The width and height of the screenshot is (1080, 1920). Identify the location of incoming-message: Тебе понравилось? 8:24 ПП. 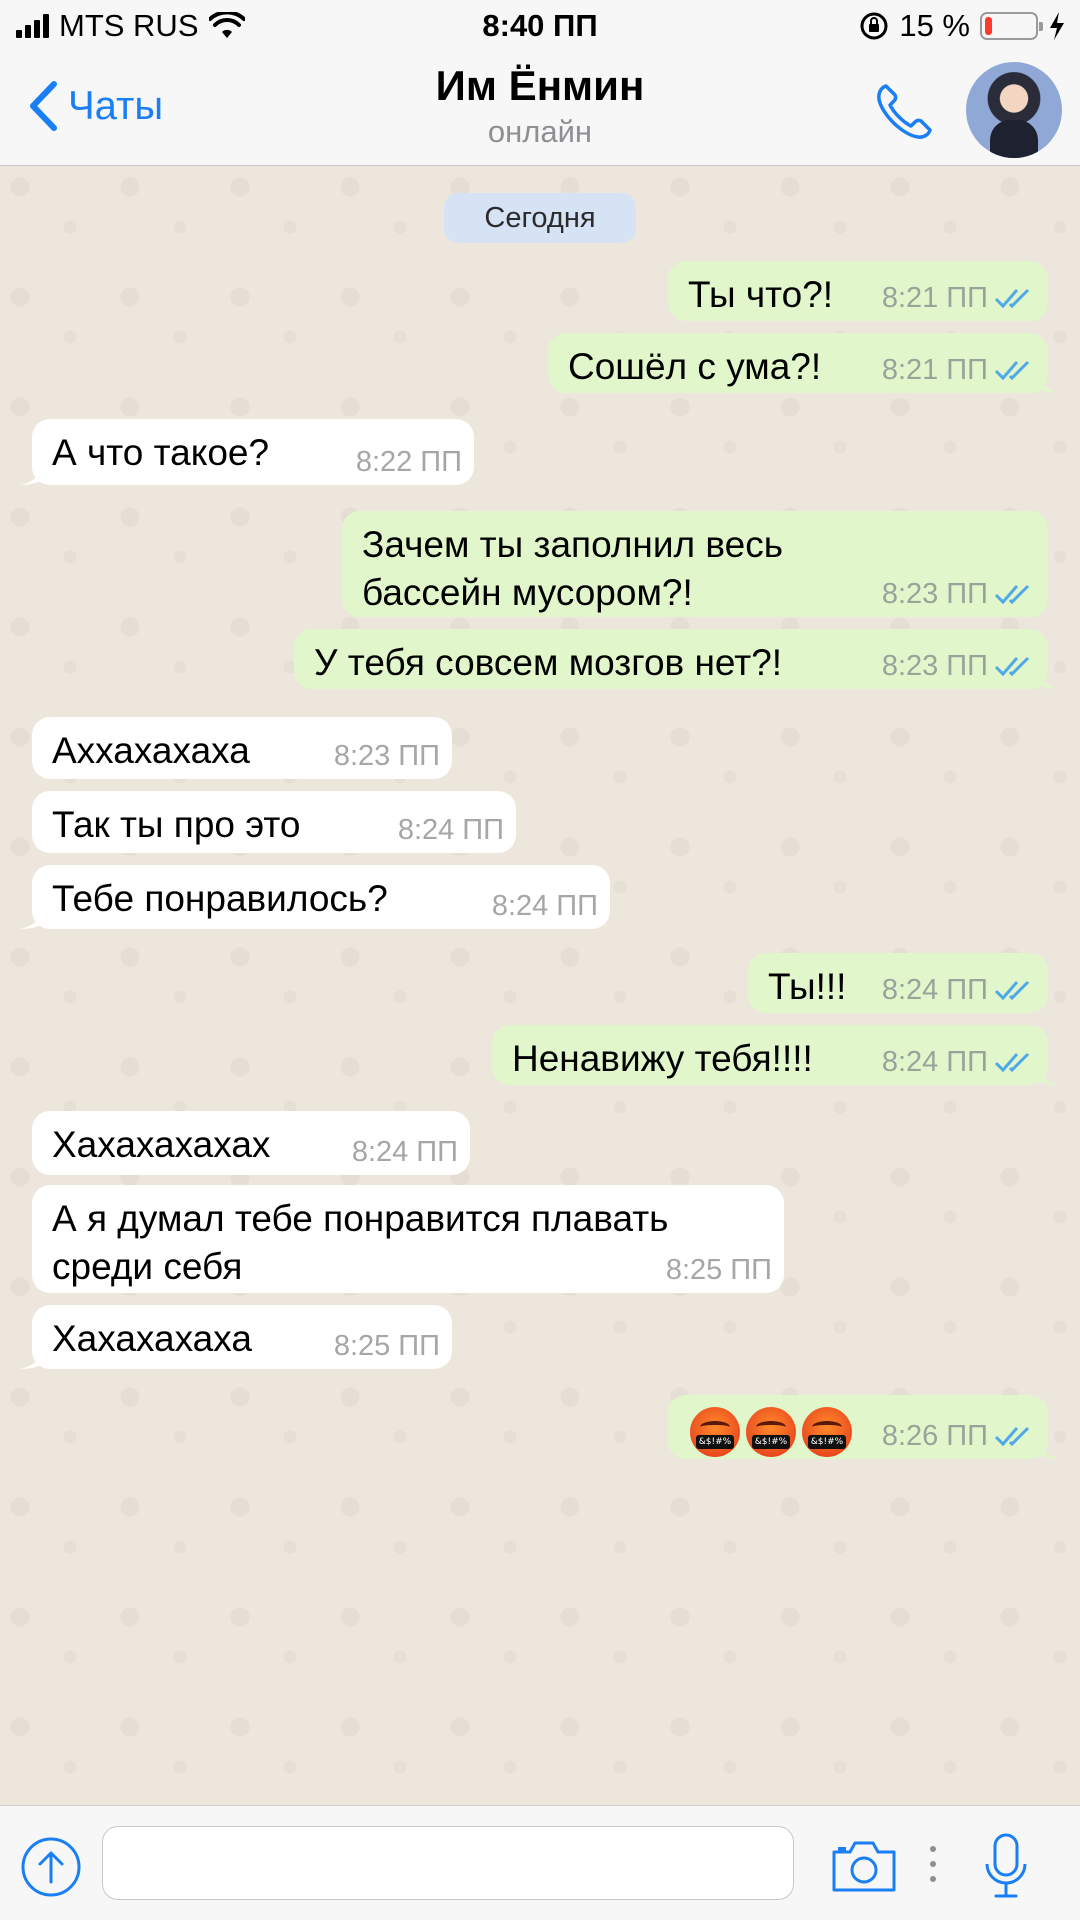
(315, 897).